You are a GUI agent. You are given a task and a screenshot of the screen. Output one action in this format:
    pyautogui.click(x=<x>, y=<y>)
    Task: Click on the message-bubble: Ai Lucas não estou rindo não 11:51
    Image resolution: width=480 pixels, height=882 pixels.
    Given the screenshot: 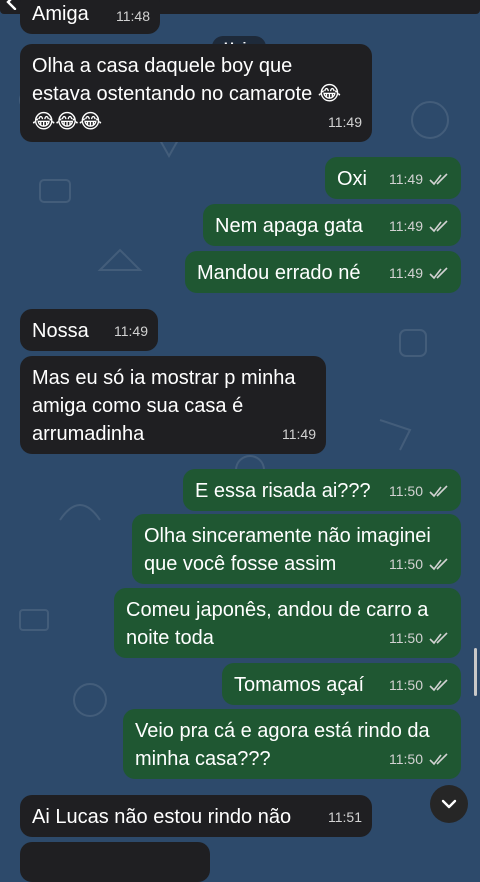 What is the action you would take?
    pyautogui.click(x=196, y=816)
    